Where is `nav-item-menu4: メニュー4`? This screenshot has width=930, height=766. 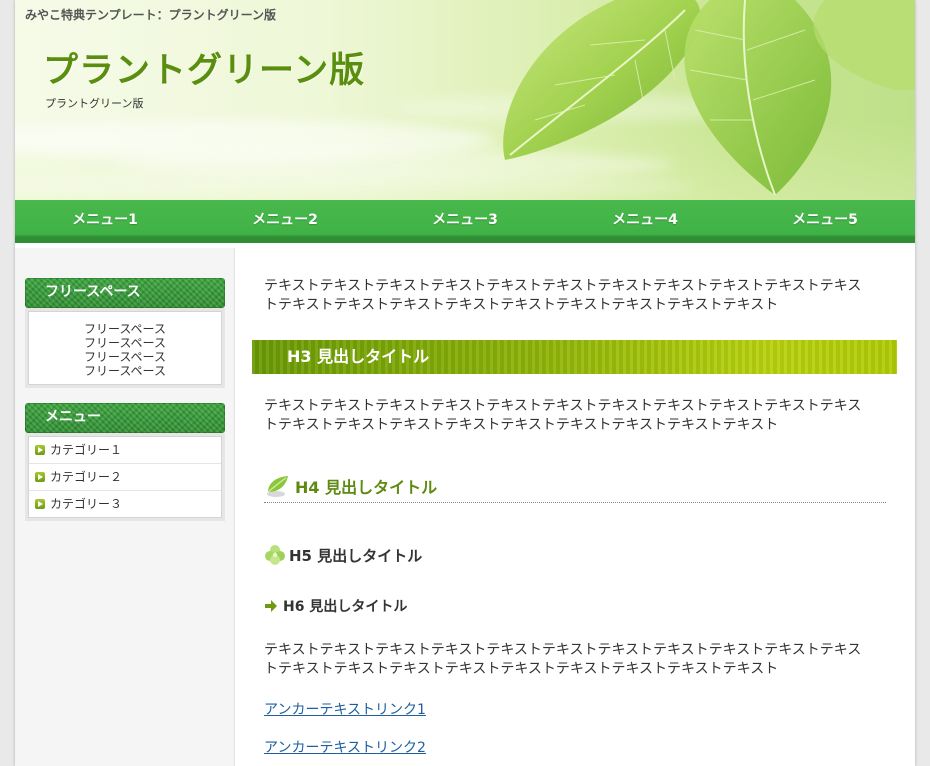
nav-item-menu4: メニュー4 is located at coordinates (645, 218).